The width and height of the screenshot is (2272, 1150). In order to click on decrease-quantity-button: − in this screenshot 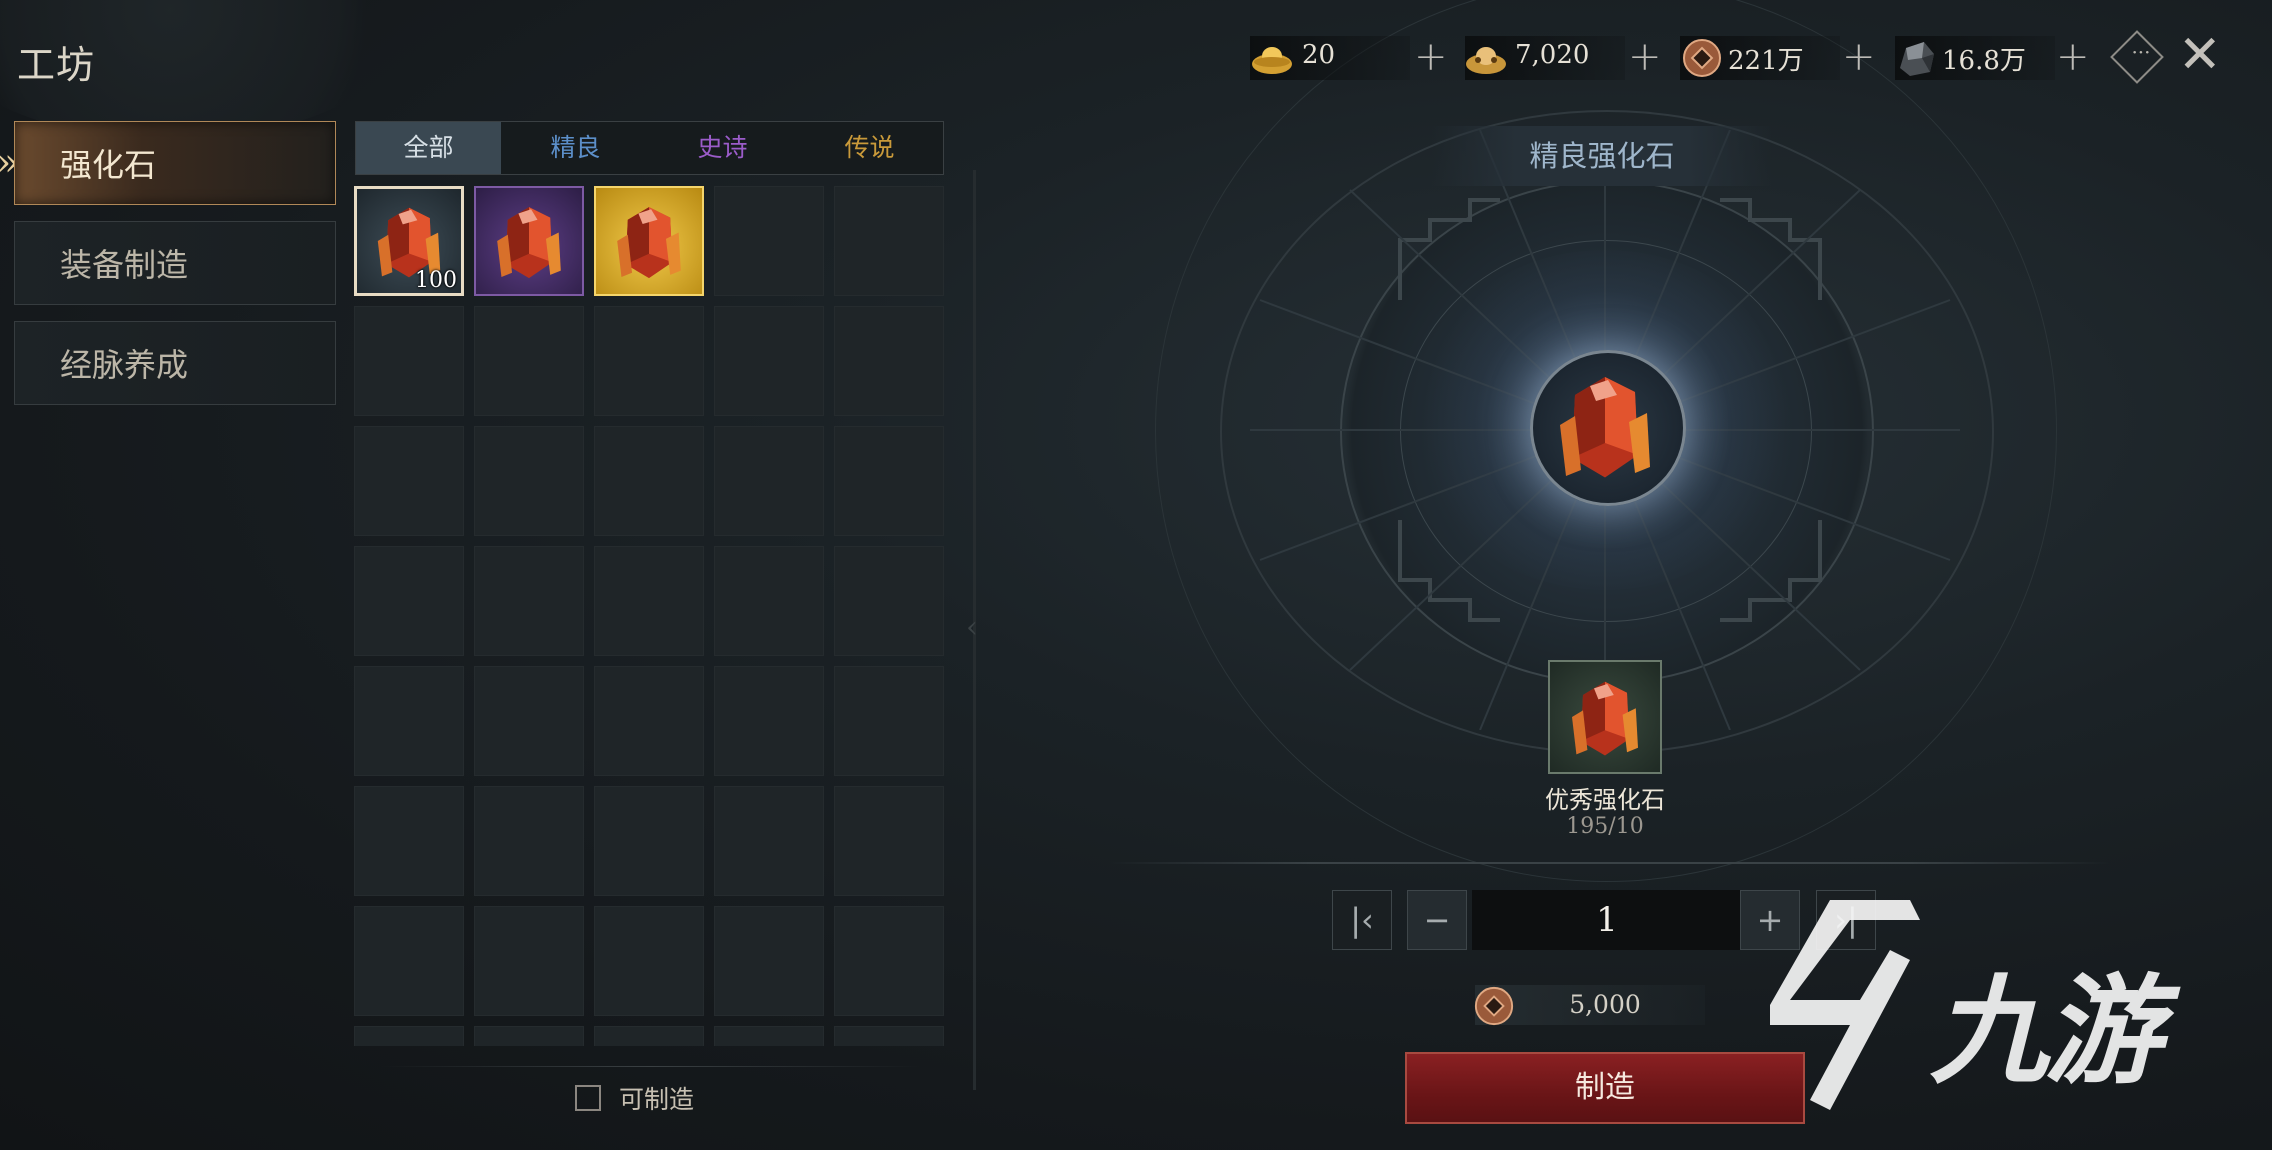, I will do `click(1437, 920)`.